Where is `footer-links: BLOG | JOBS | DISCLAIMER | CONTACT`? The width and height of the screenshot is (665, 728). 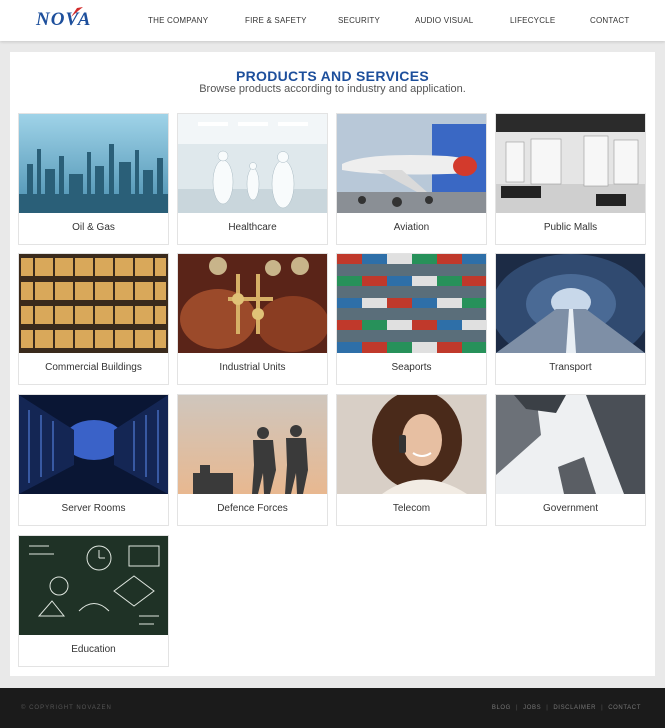 footer-links: BLOG | JOBS | DISCLAIMER | CONTACT is located at coordinates (566, 708).